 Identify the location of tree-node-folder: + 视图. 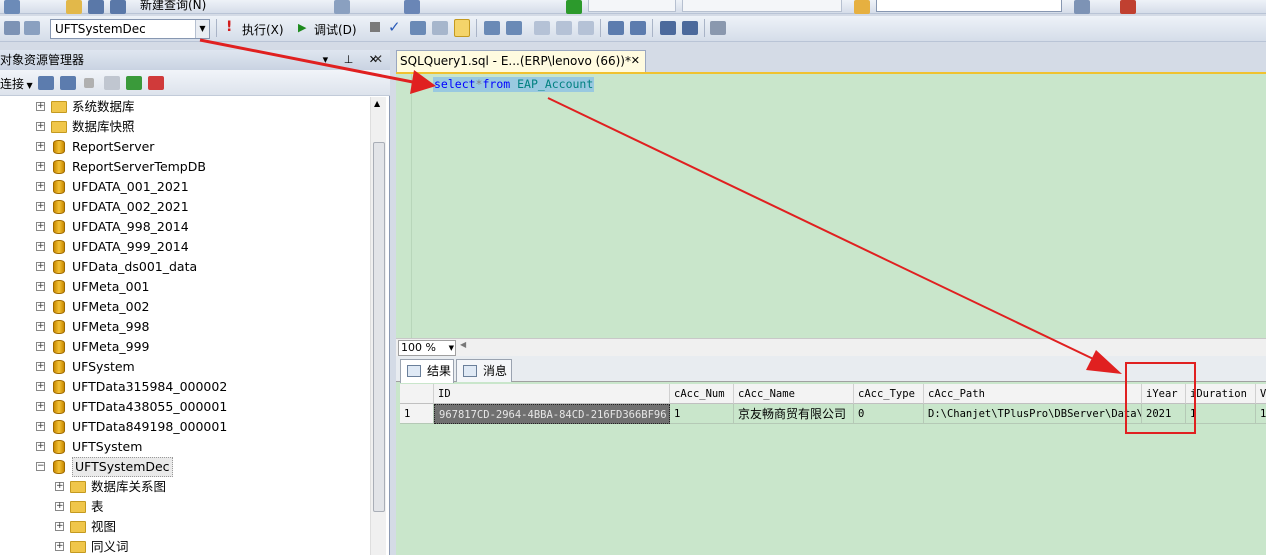
(185, 527).